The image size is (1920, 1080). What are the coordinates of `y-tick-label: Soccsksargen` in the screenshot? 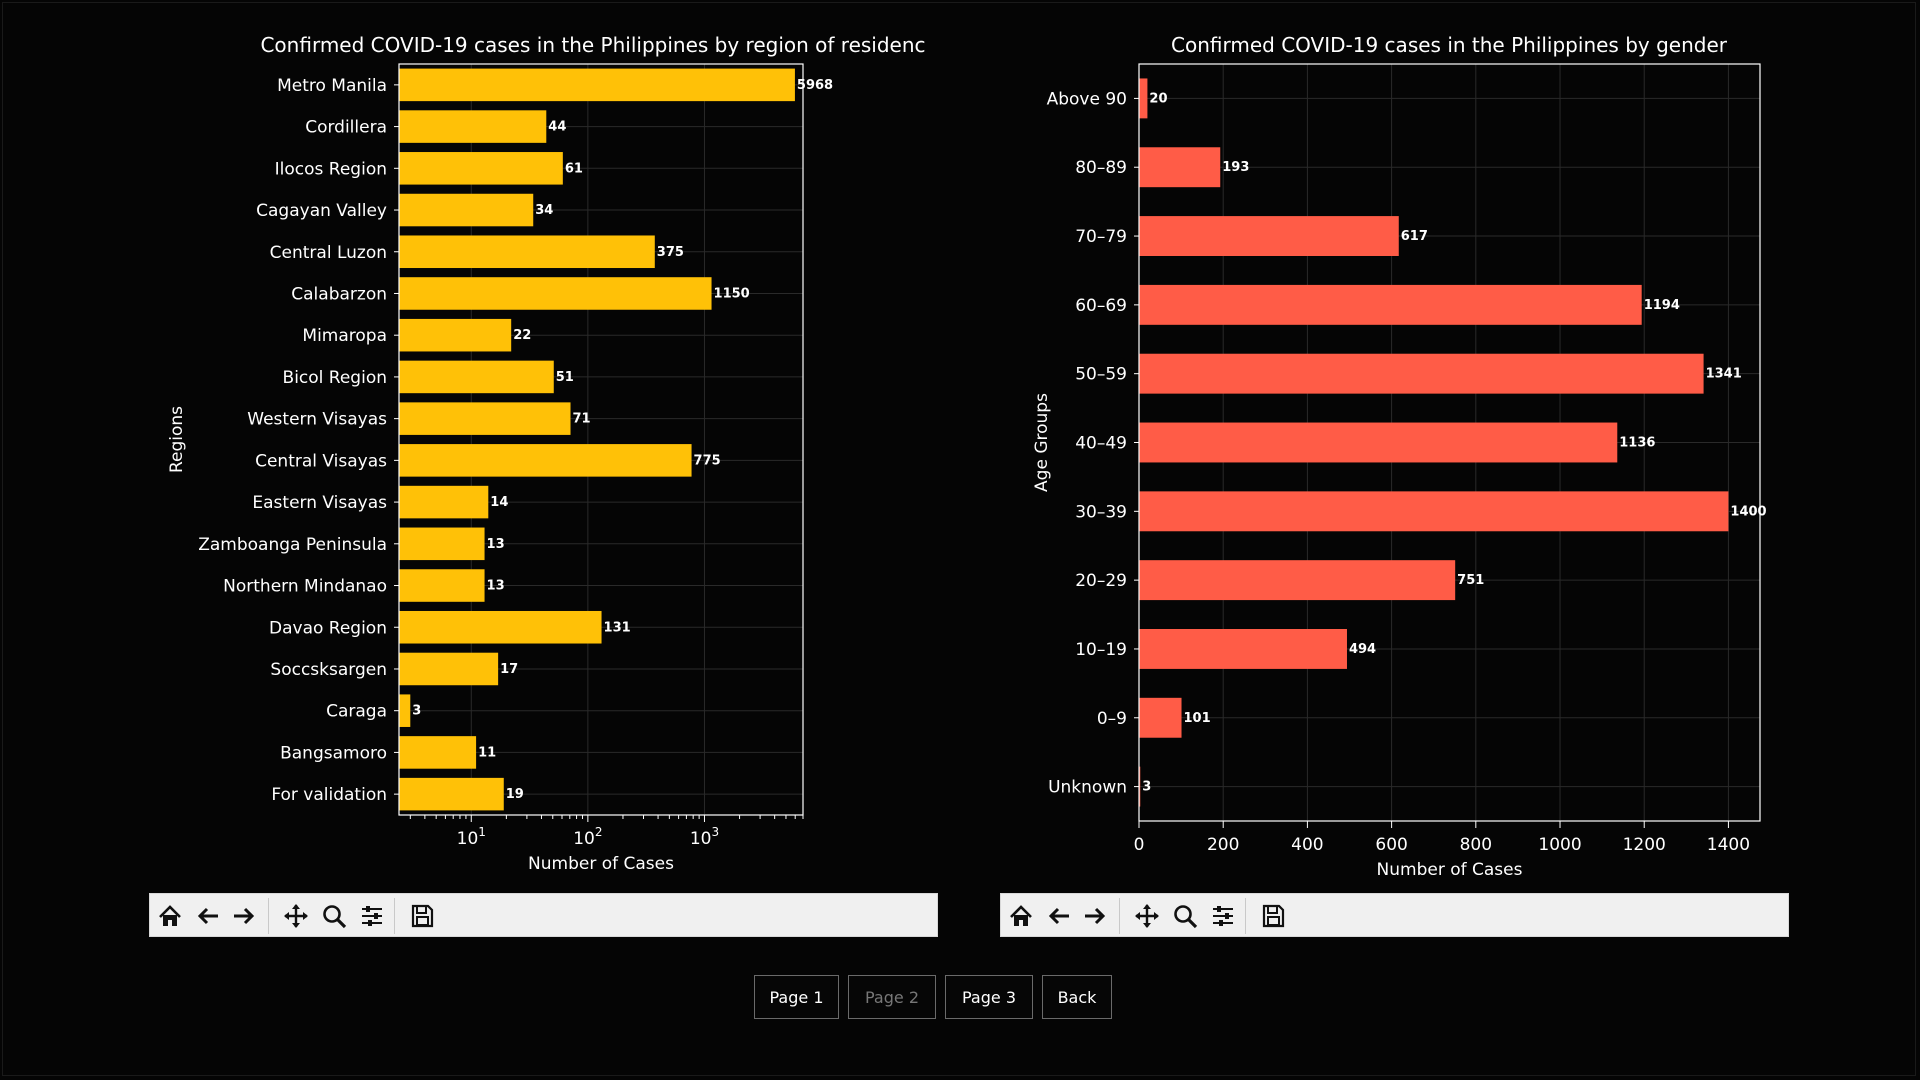 It's located at (328, 670).